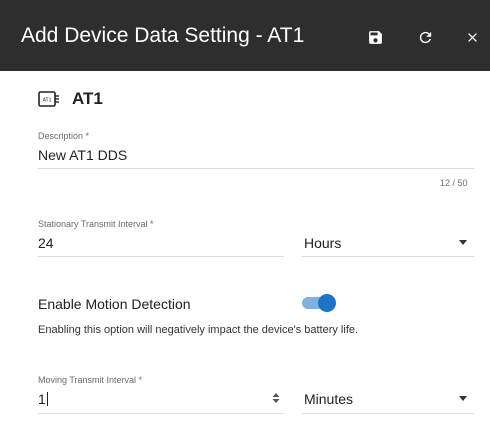  Describe the element at coordinates (114, 304) in the screenshot. I see `motion-detection-label: Enable Motion Detection` at that location.